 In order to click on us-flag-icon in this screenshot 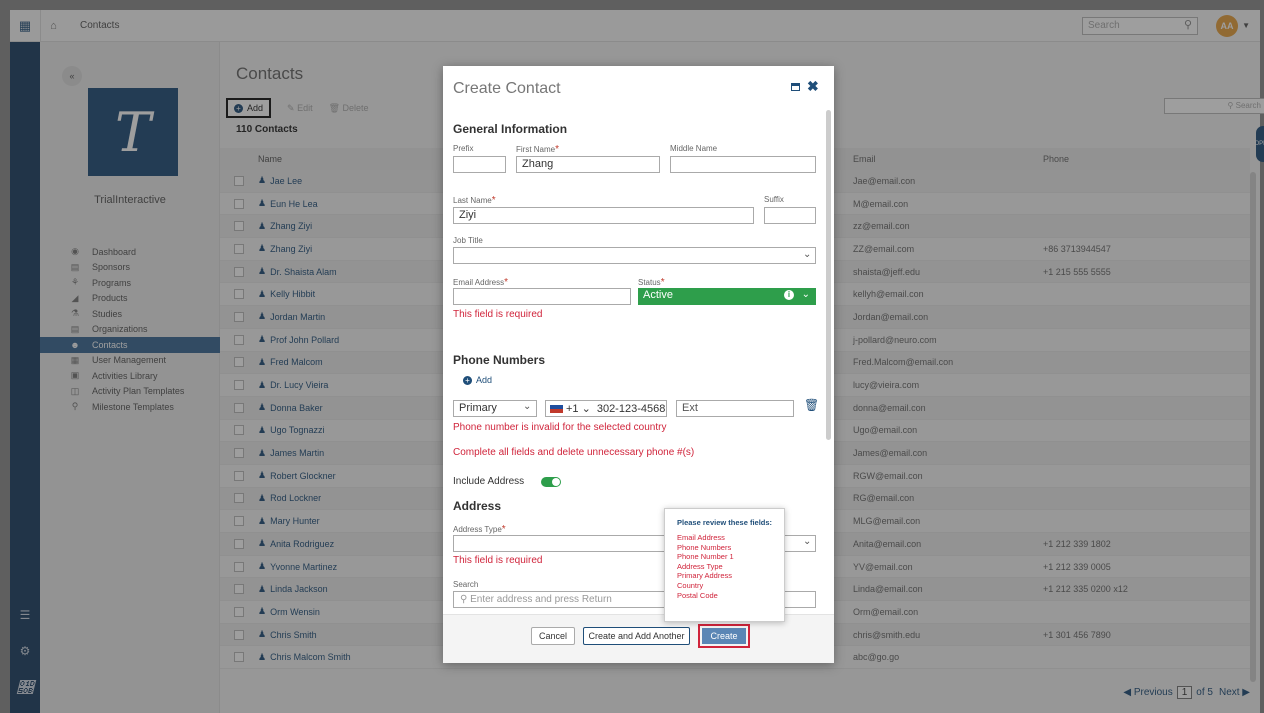, I will do `click(556, 408)`.